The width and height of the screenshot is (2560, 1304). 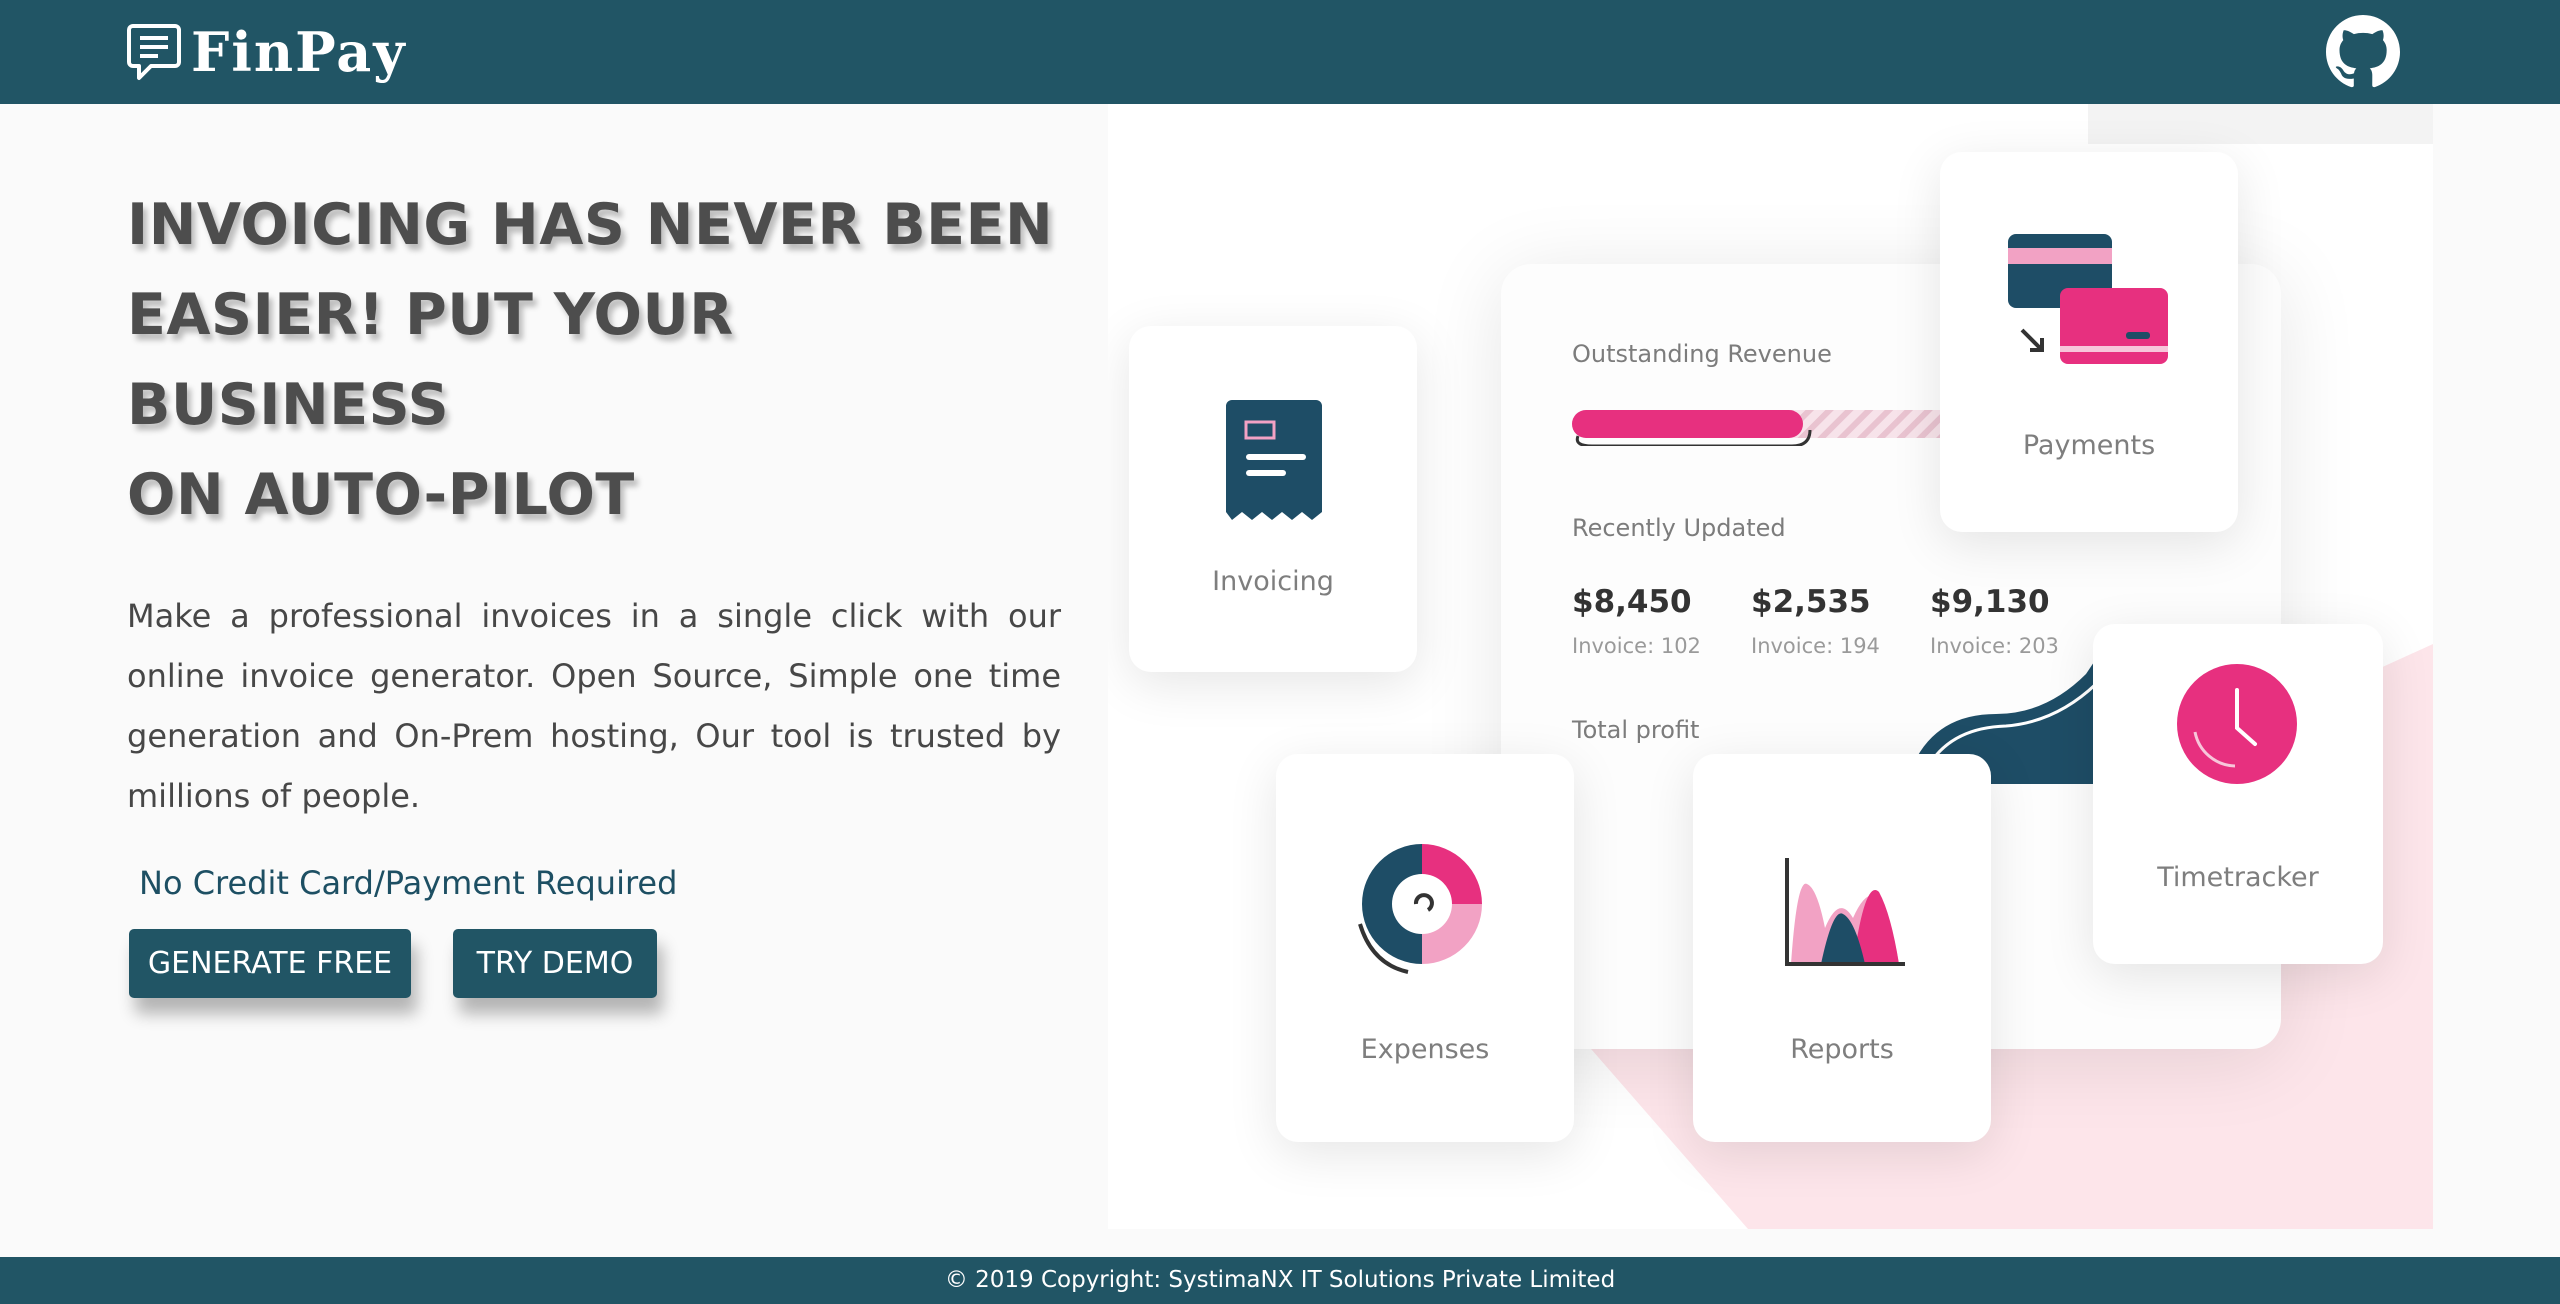 What do you see at coordinates (1842, 1049) in the screenshot?
I see `reports-label: Reports` at bounding box center [1842, 1049].